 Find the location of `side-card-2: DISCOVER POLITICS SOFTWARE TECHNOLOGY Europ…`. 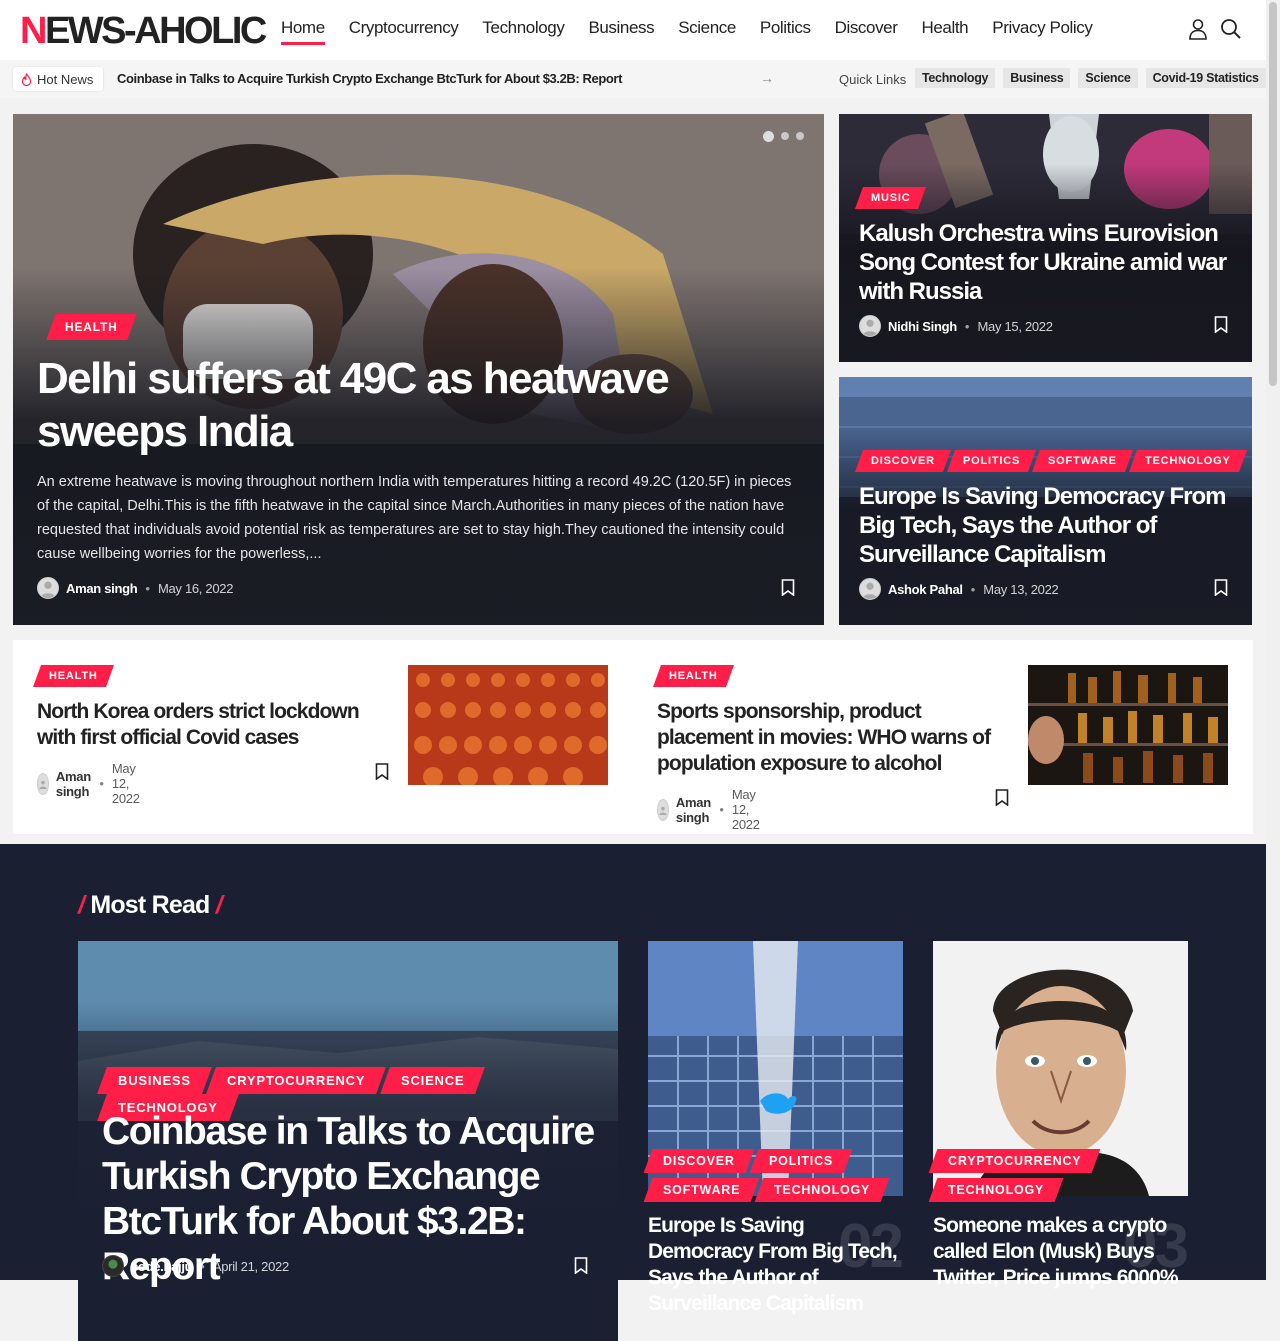

side-card-2: DISCOVER POLITICS SOFTWARE TECHNOLOGY Europ… is located at coordinates (1045, 501).